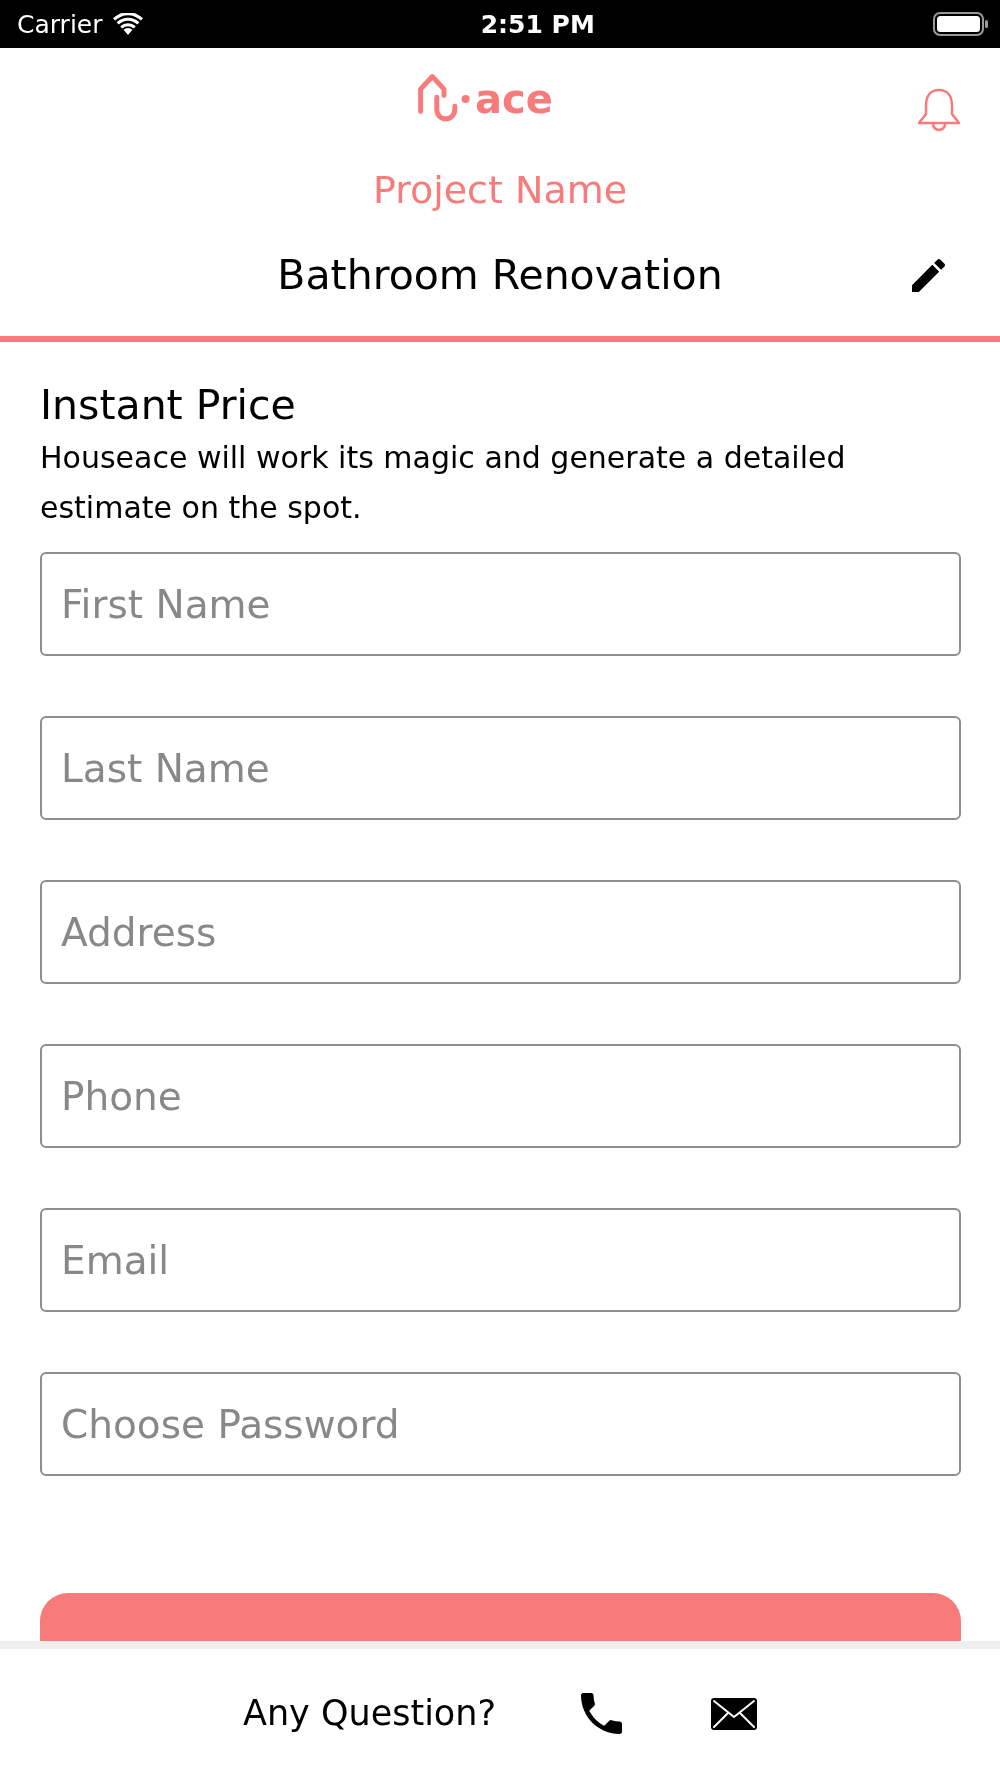 This screenshot has width=1000, height=1778. Describe the element at coordinates (961, 24) in the screenshot. I see `battery-icon` at that location.